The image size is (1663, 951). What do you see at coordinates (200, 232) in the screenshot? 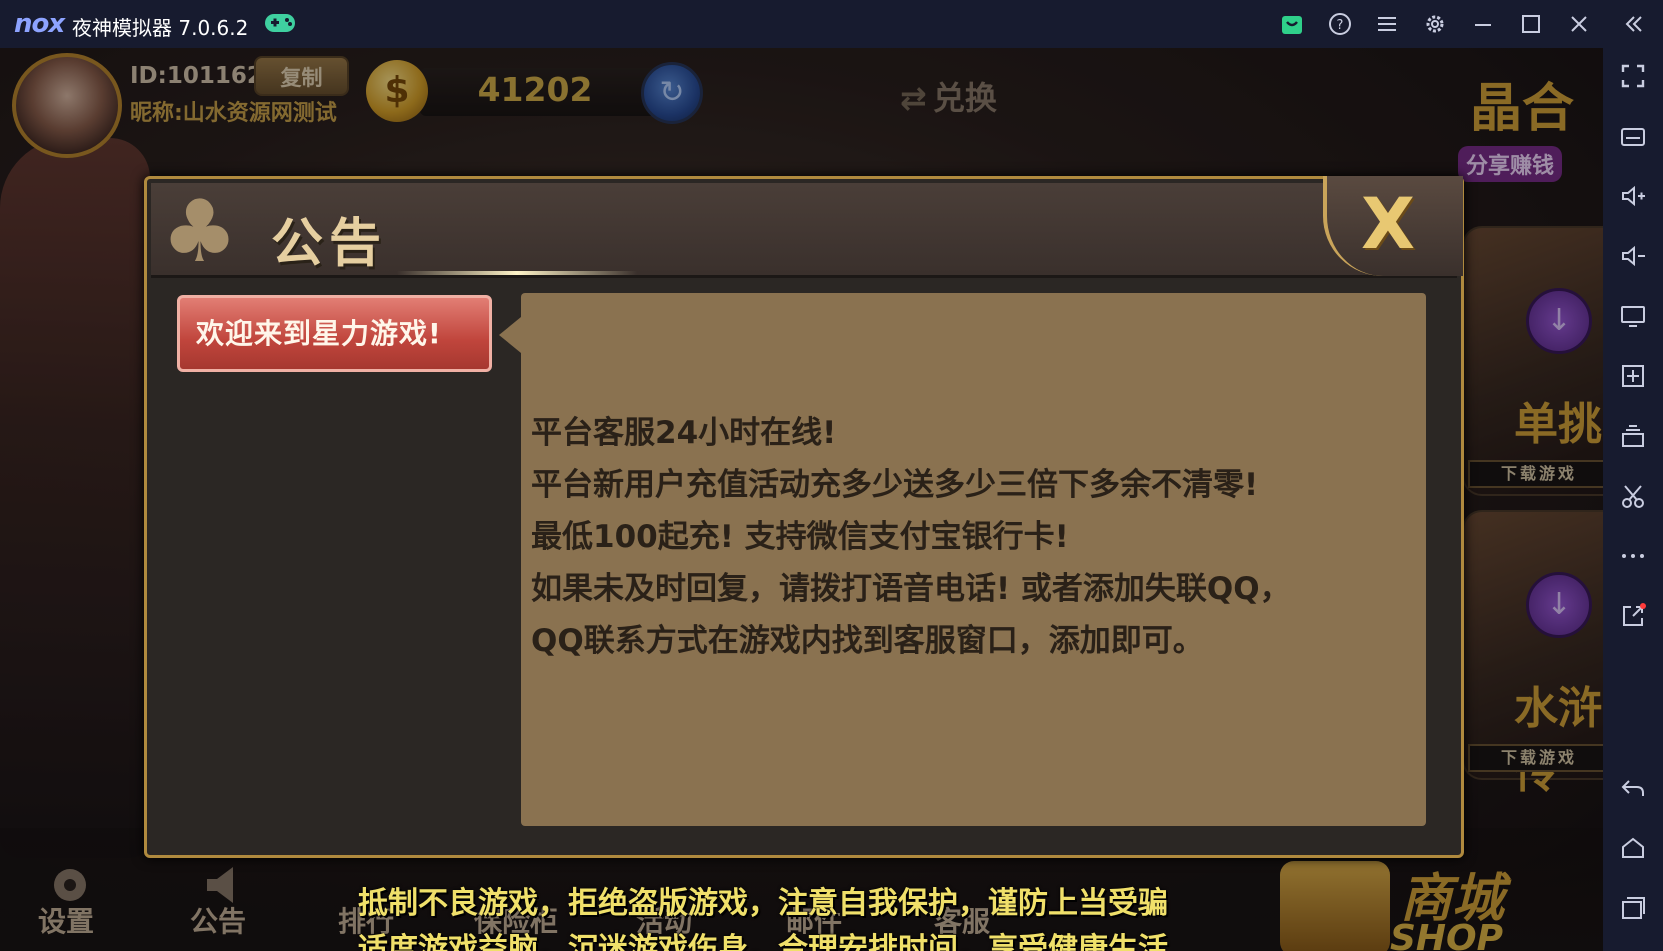
I see `club-icon: ♣` at bounding box center [200, 232].